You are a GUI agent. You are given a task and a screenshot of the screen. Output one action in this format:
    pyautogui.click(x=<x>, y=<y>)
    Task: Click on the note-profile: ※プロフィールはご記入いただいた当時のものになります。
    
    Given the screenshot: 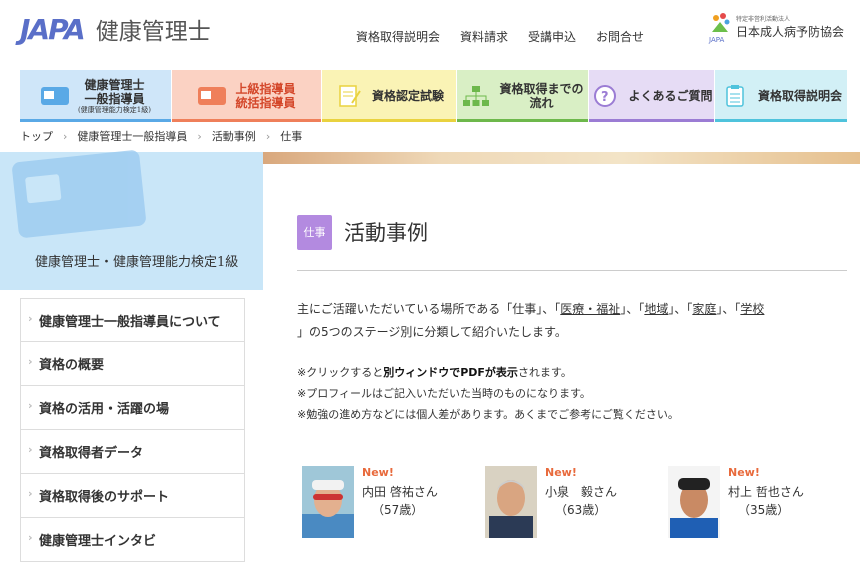 What is the action you would take?
    pyautogui.click(x=444, y=393)
    